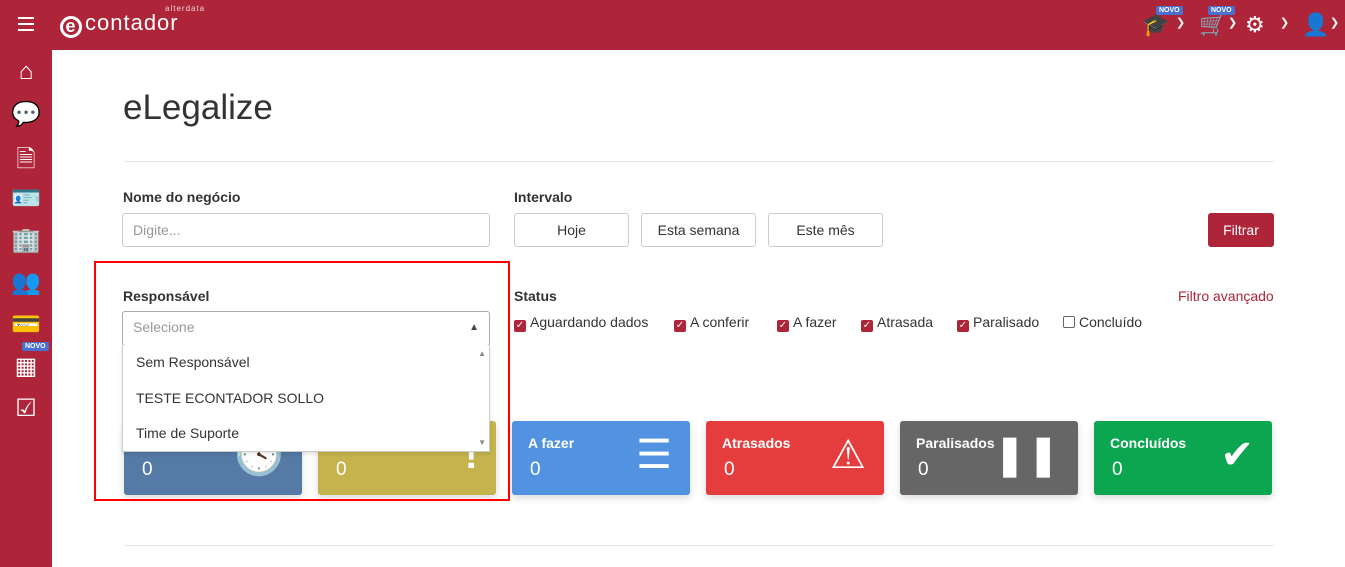  What do you see at coordinates (1255, 25) in the screenshot?
I see `gear-icon: ⚙` at bounding box center [1255, 25].